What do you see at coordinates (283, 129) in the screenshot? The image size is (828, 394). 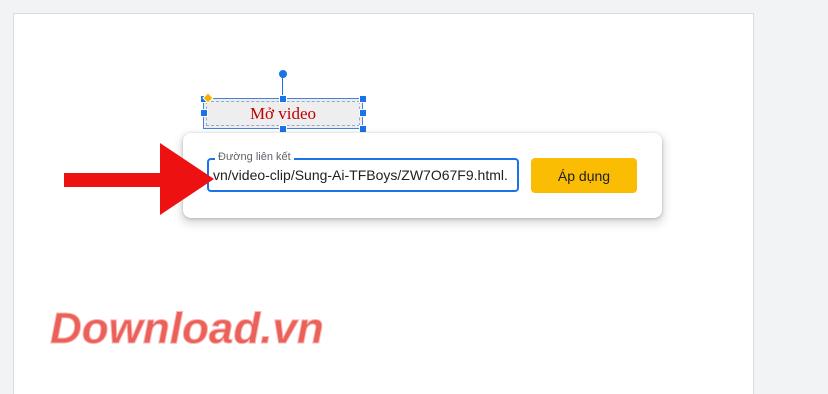 I see `resize-handle-bottom` at bounding box center [283, 129].